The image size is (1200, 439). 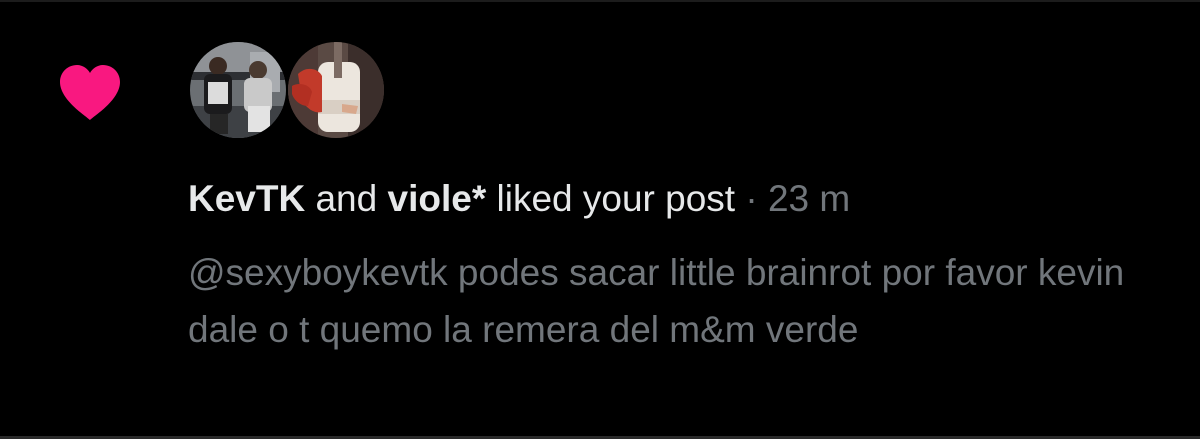 I want to click on heart-icon, so click(x=90, y=92).